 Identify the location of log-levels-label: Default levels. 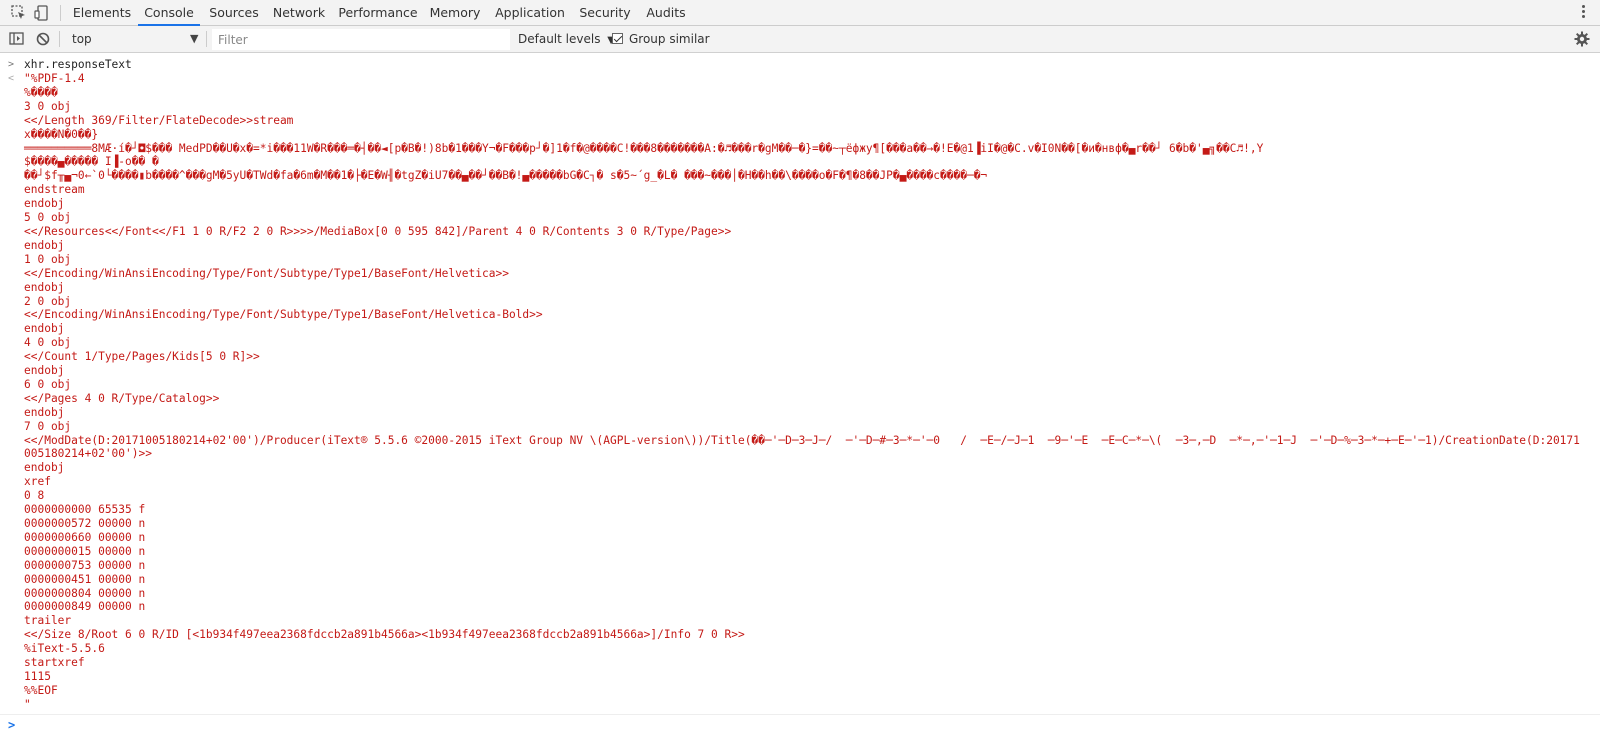
(559, 39).